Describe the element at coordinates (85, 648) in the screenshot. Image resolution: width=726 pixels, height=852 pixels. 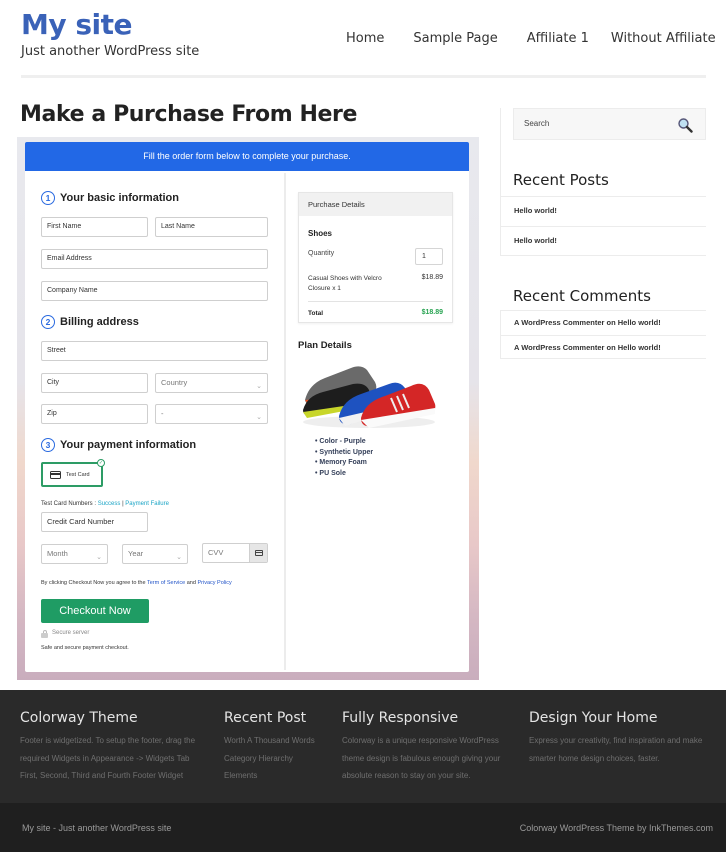
I see `secure-note: Safe and secure payment checkout.` at that location.